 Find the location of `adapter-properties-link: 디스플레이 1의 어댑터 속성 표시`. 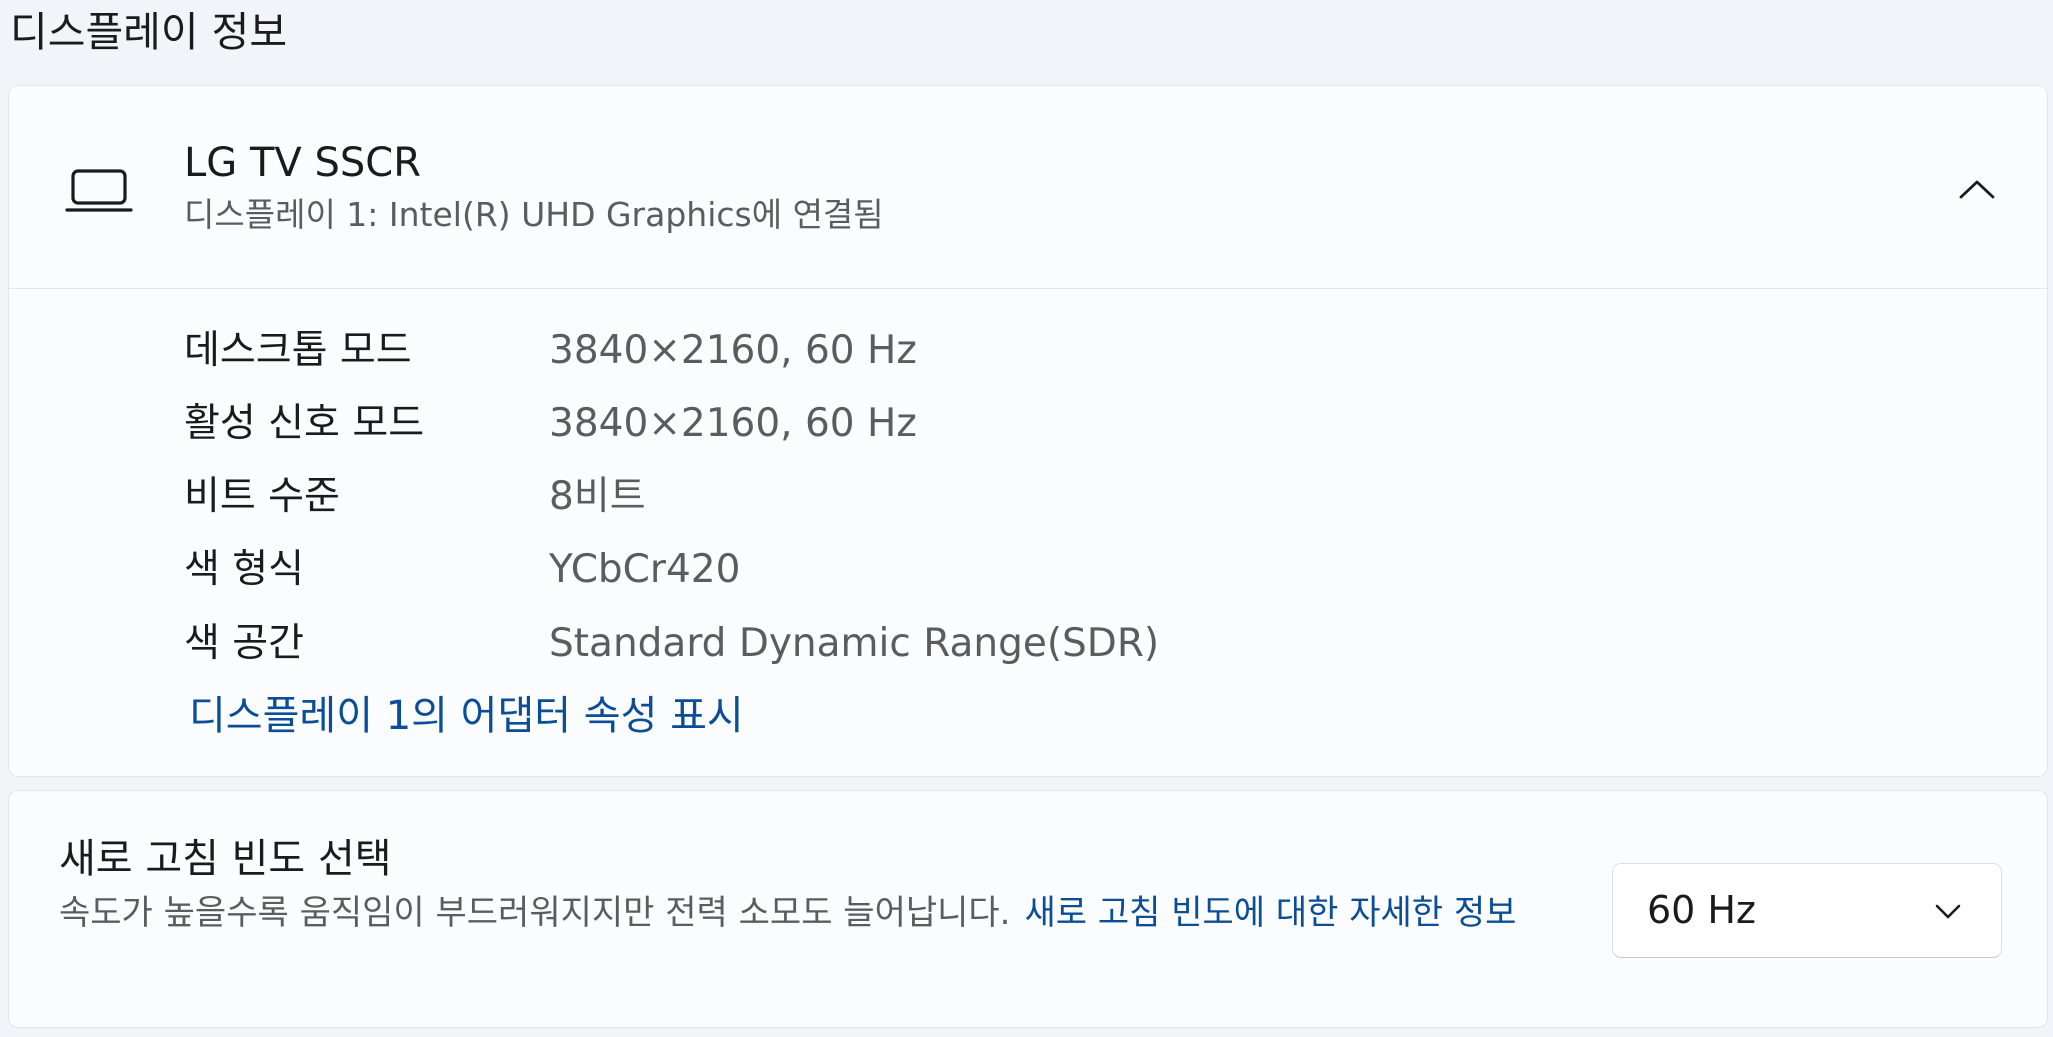

adapter-properties-link: 디스플레이 1의 어댑터 속성 표시 is located at coordinates (466, 716).